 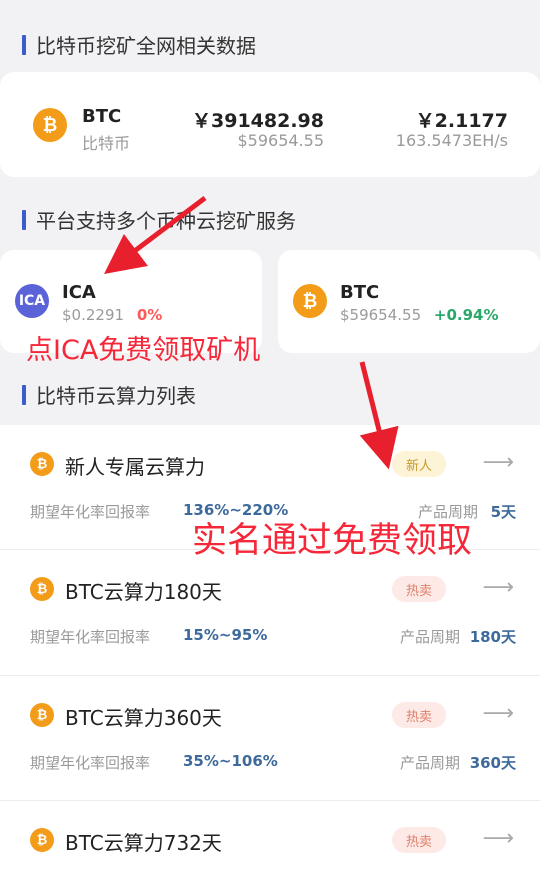 What do you see at coordinates (116, 396) in the screenshot?
I see `section-title-text: 比特币云算力列表` at bounding box center [116, 396].